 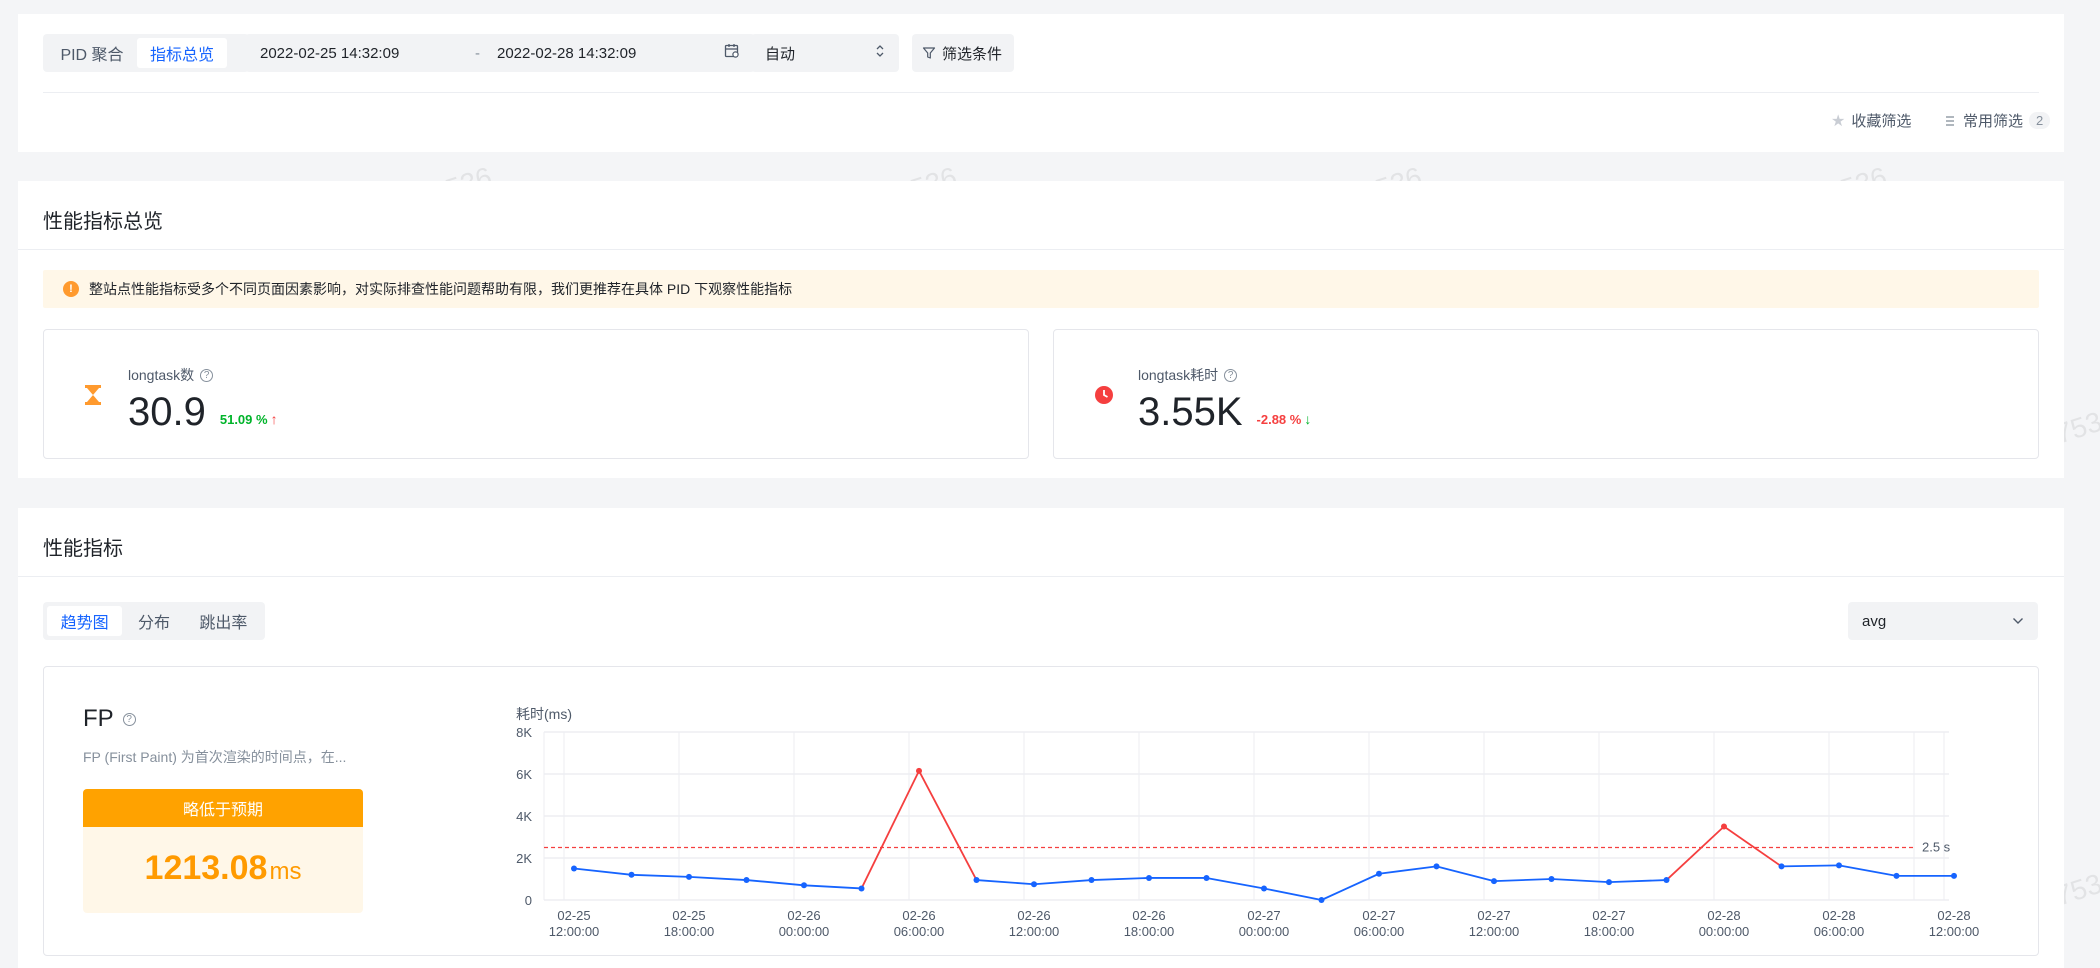 I want to click on fp-score-card: 略低于预期 1213.08 ms, so click(x=223, y=851).